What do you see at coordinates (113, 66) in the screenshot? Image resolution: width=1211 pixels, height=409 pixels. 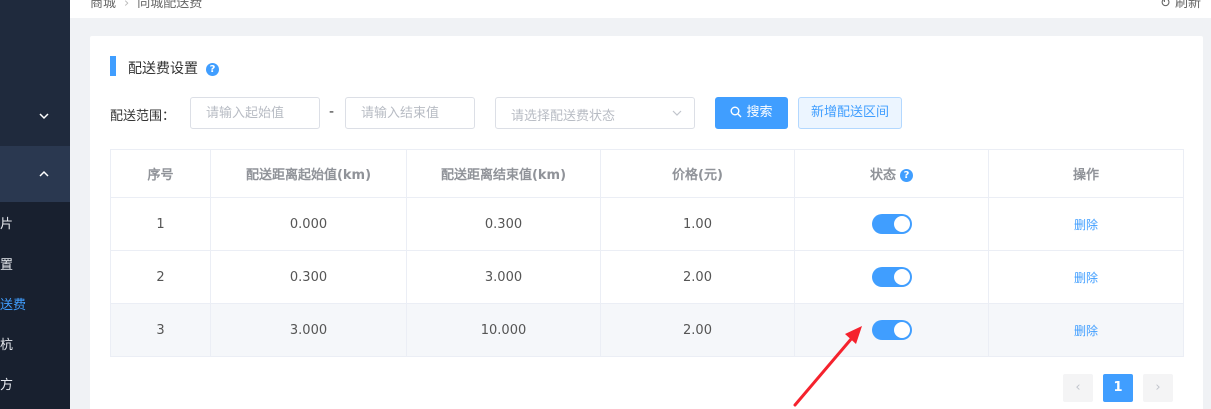 I see `title-accent-bar` at bounding box center [113, 66].